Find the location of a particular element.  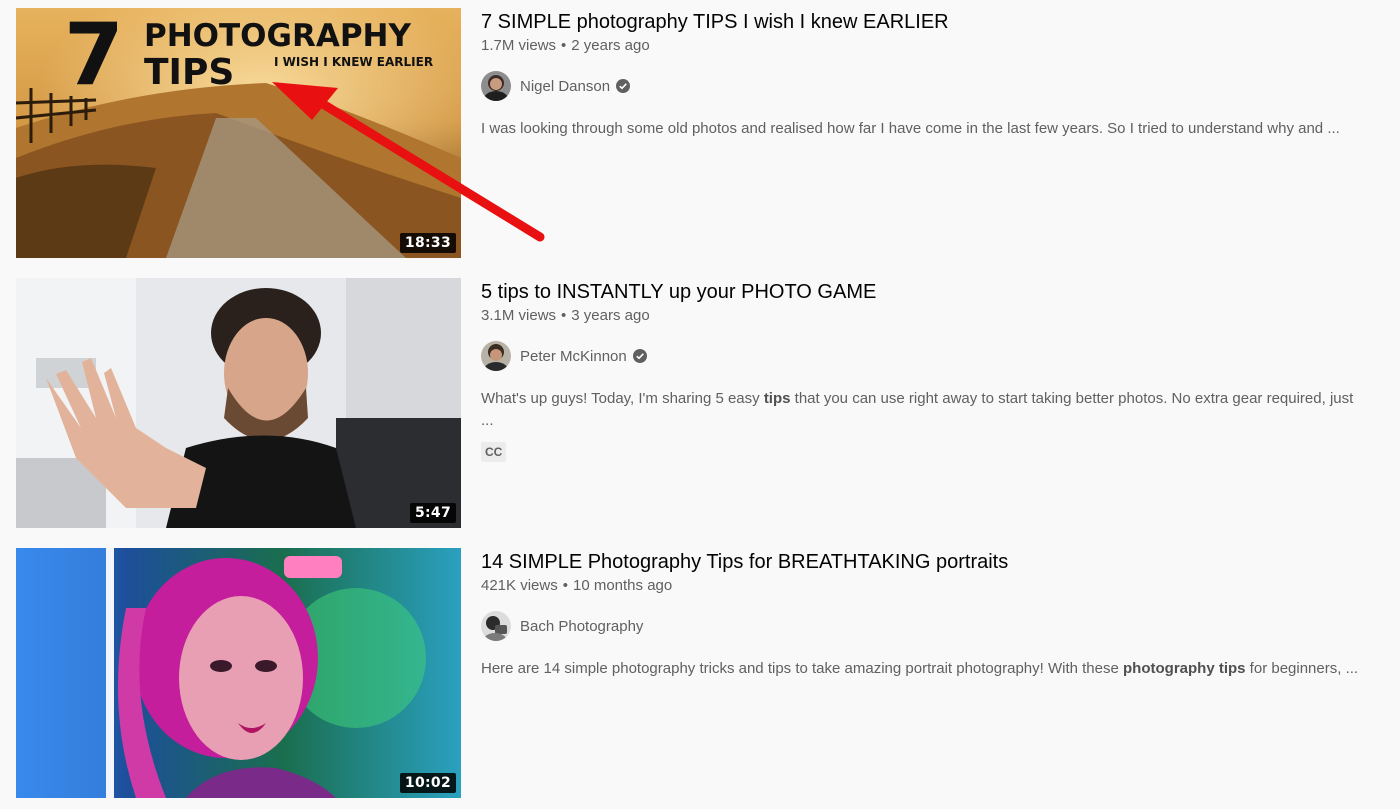

video-duration: 5:47 is located at coordinates (432, 513).